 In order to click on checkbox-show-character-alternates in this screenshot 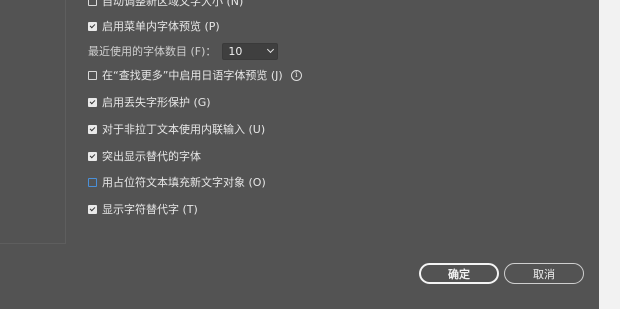, I will do `click(92, 209)`.